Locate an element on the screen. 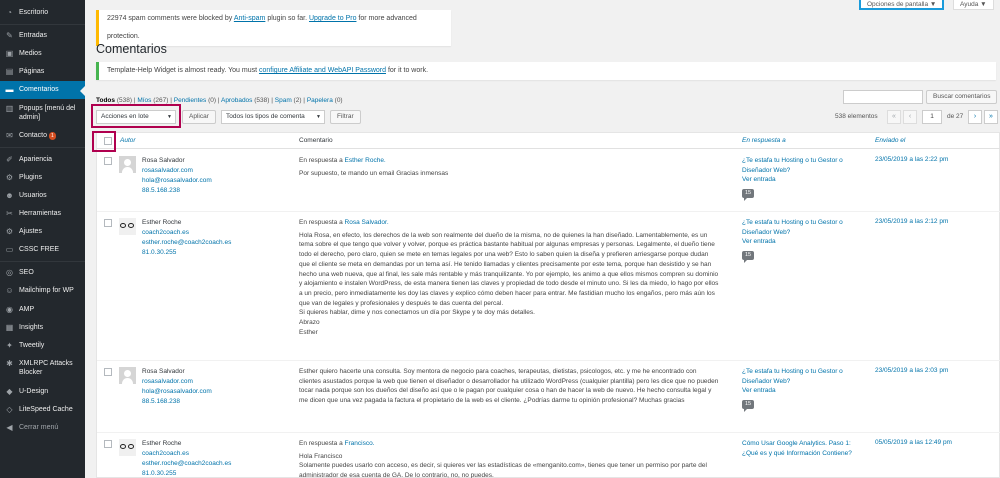 Image resolution: width=1000 pixels, height=478 pixels. first-page-button: « is located at coordinates (894, 117).